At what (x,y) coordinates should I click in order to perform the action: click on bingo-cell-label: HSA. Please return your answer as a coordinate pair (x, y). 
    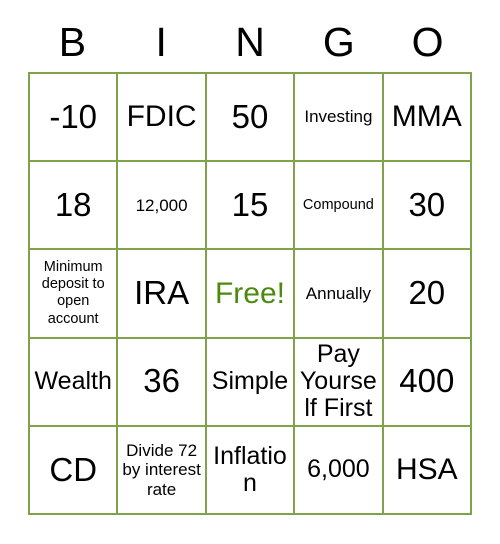
    Looking at the image, I should click on (426, 470).